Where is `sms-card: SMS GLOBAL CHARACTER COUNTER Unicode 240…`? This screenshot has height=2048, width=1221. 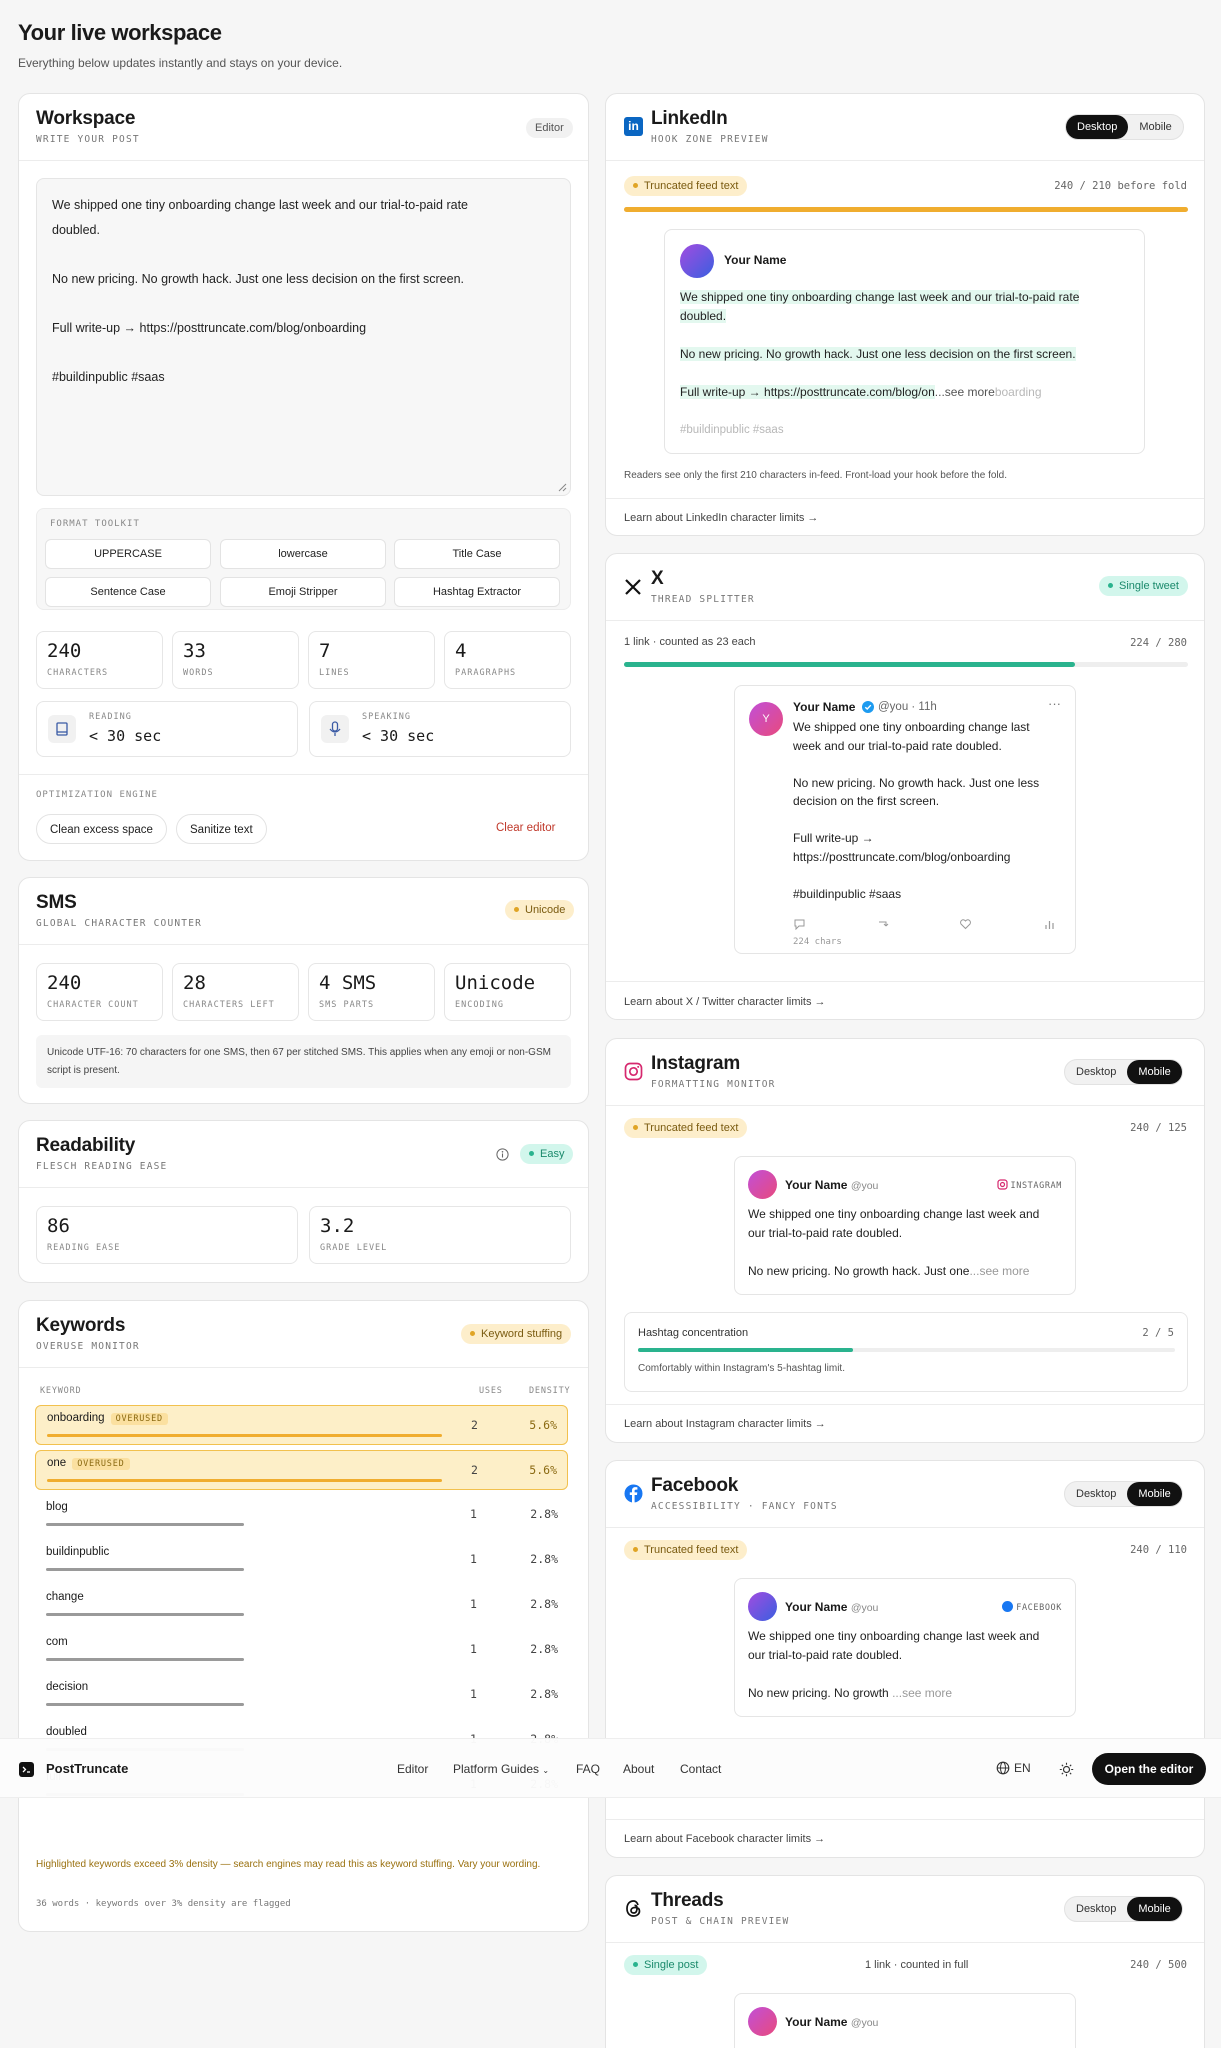 sms-card: SMS GLOBAL CHARACTER COUNTER Unicode 240… is located at coordinates (303, 990).